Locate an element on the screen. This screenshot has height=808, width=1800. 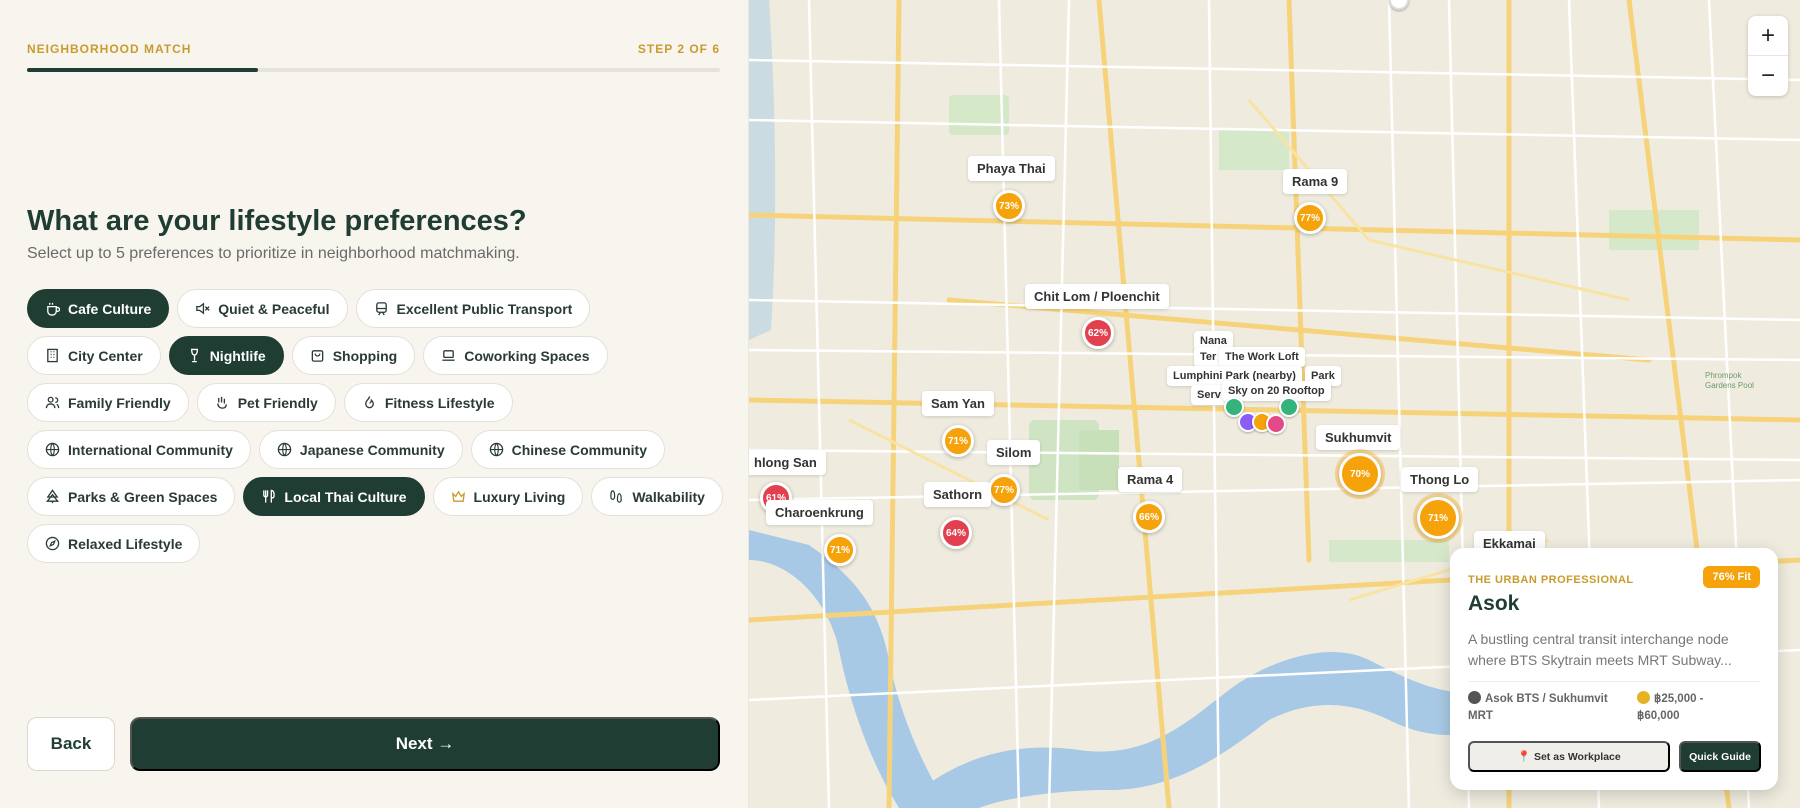
section-label: NEIGHBORHOOD MATCH is located at coordinates (109, 49).